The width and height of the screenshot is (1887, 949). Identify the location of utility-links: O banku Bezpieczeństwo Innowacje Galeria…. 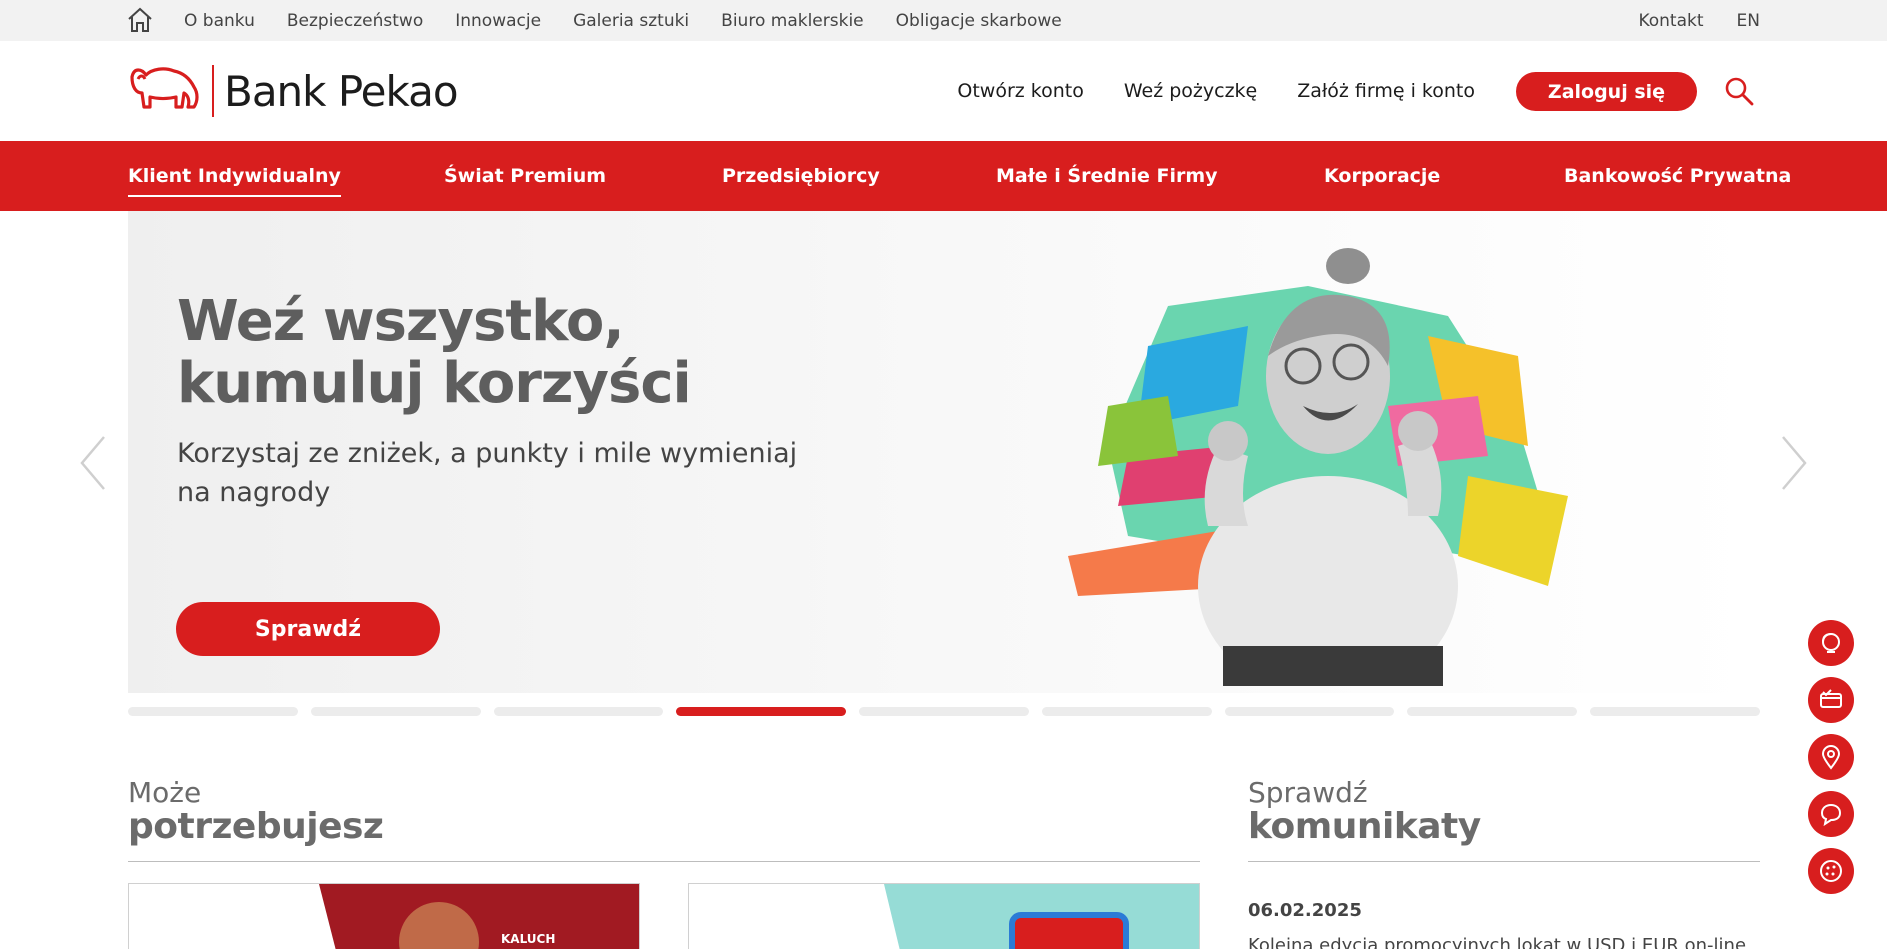
(623, 20).